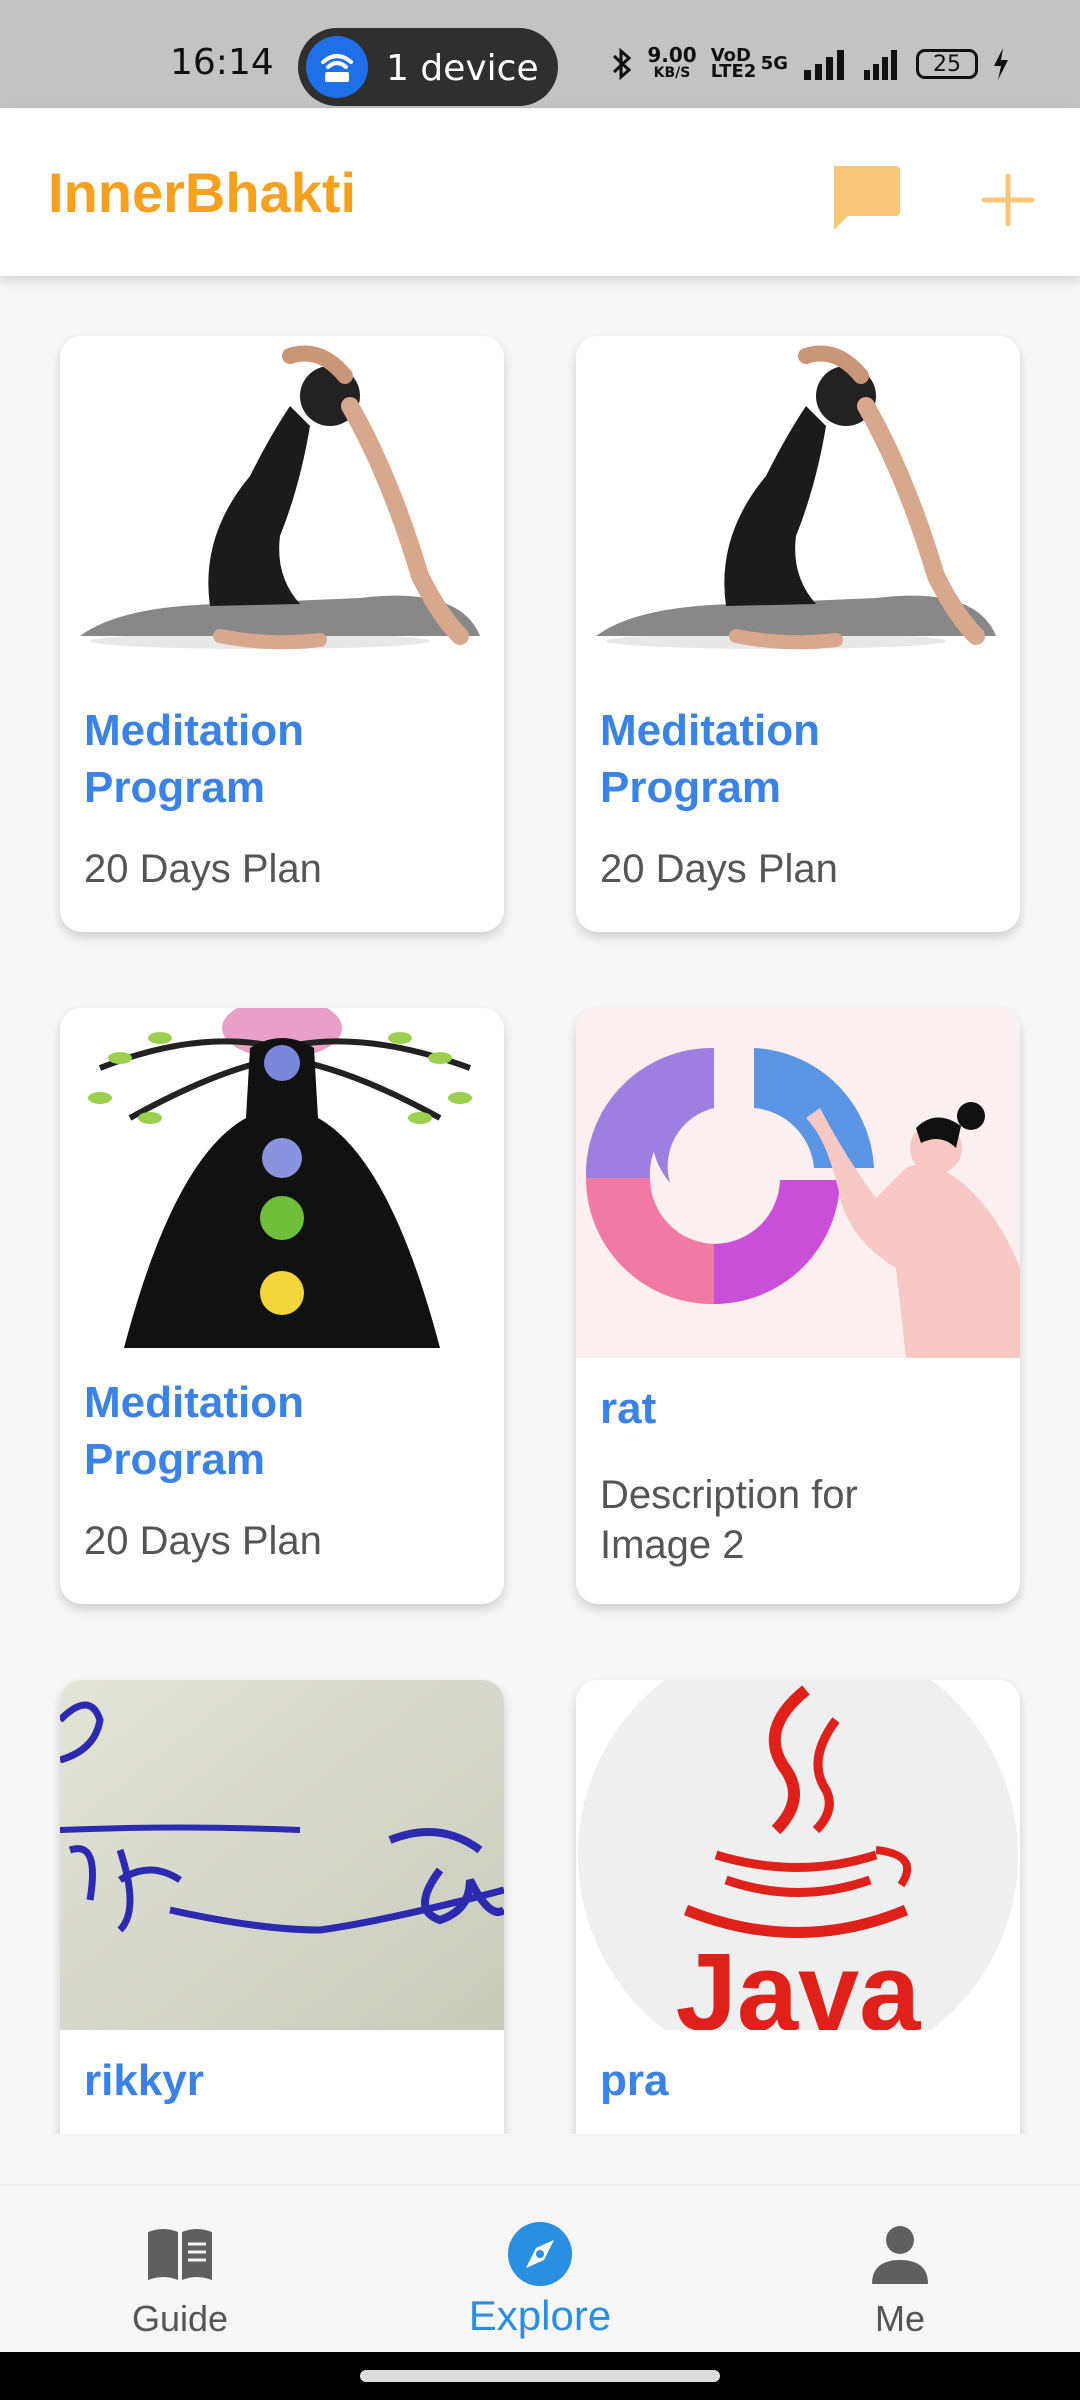 This screenshot has width=1080, height=2400. Describe the element at coordinates (1001, 64) in the screenshot. I see `charging-icon` at that location.